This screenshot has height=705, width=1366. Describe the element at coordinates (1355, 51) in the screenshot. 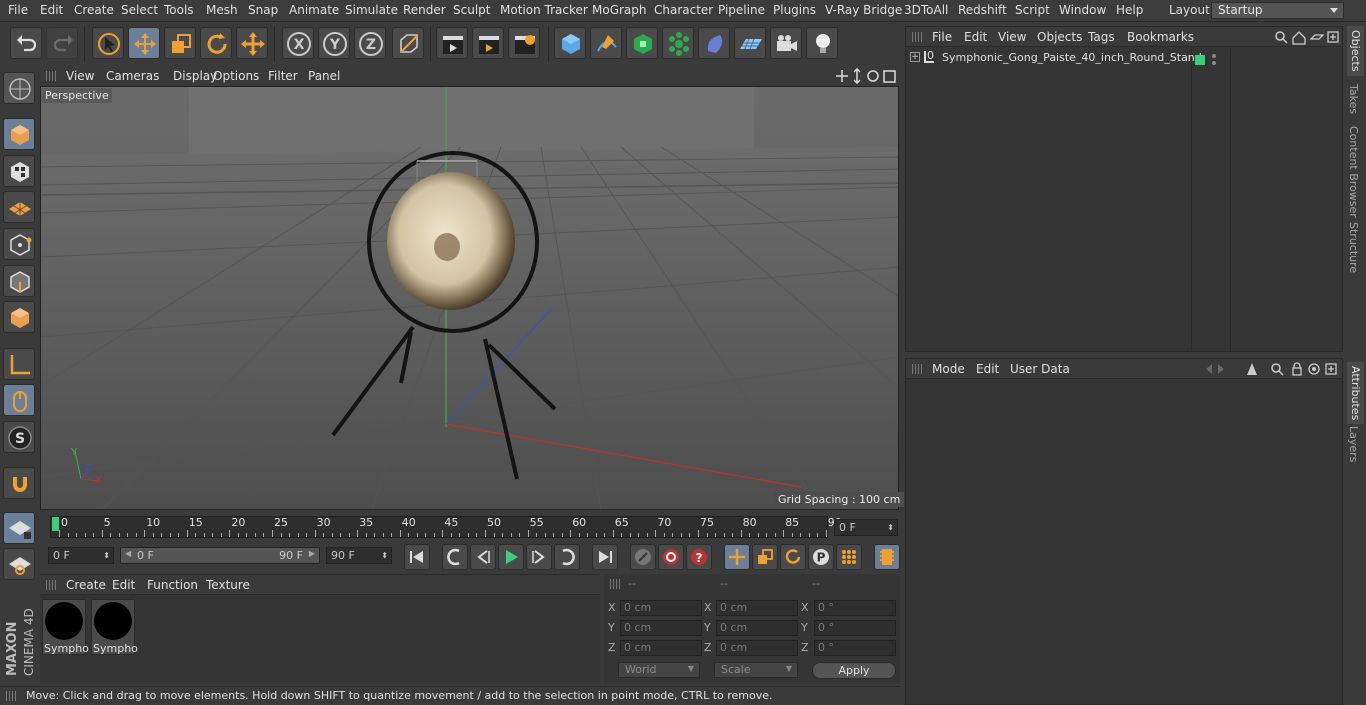

I see `tab-objects: Objects` at that location.